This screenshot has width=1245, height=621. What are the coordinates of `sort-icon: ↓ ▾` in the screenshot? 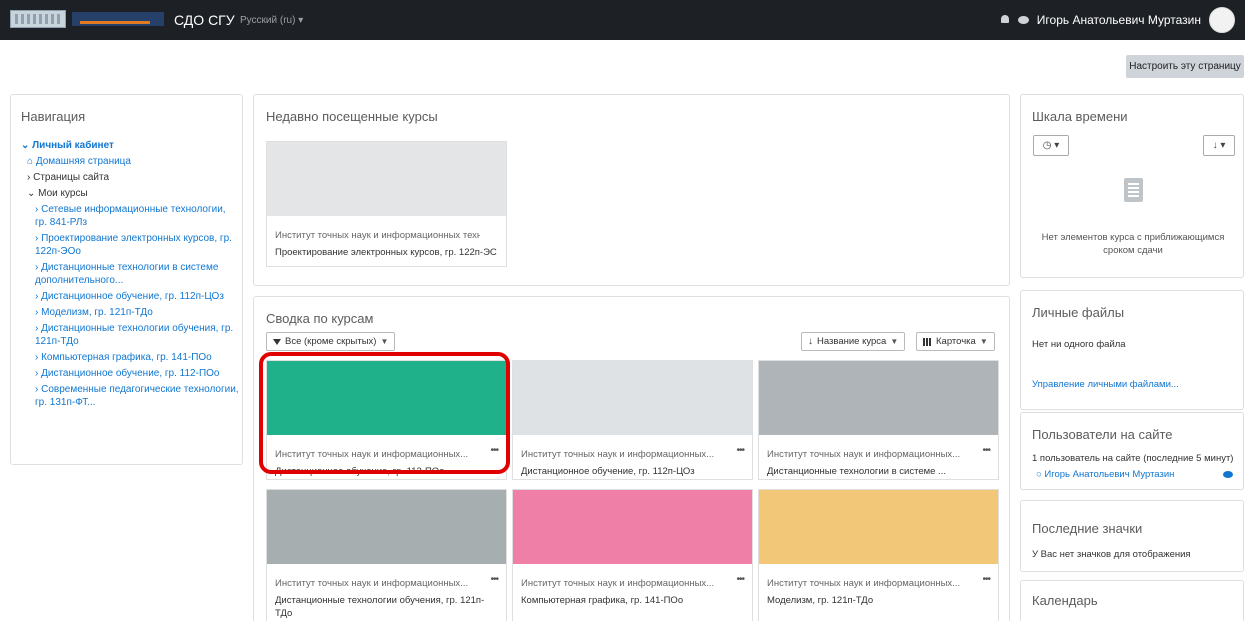 It's located at (1219, 145).